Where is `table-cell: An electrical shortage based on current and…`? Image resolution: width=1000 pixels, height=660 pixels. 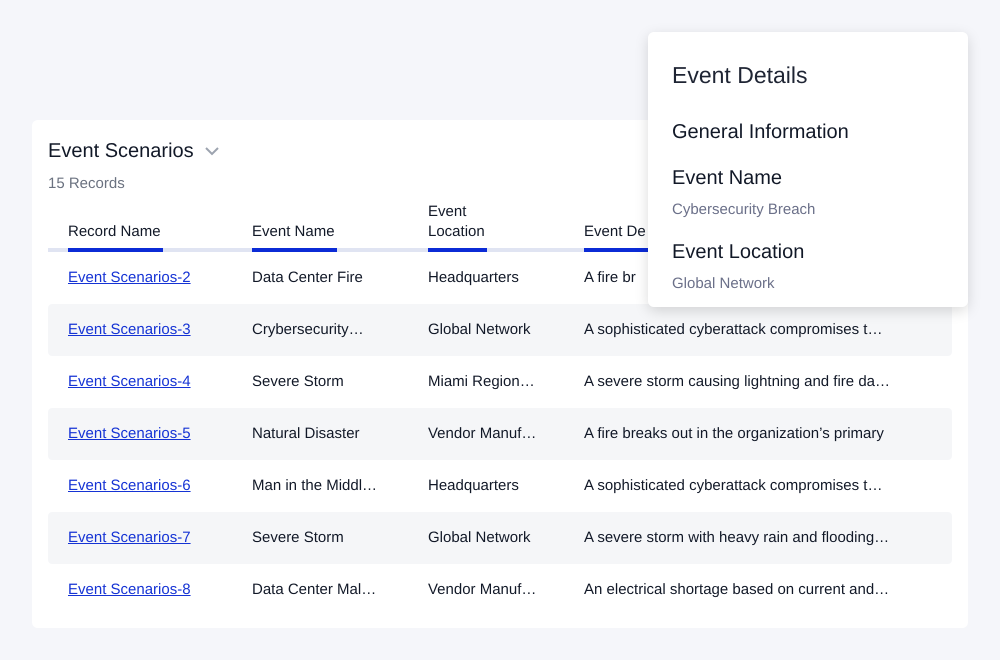
table-cell: An electrical shortage based on current and… is located at coordinates (737, 589).